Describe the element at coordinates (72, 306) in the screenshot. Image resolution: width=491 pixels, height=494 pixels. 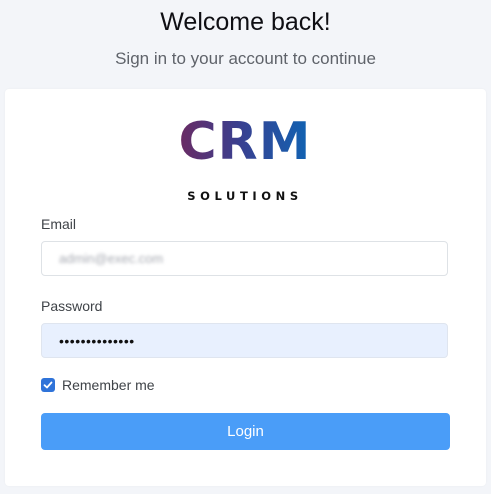
I see `password-label: Password` at that location.